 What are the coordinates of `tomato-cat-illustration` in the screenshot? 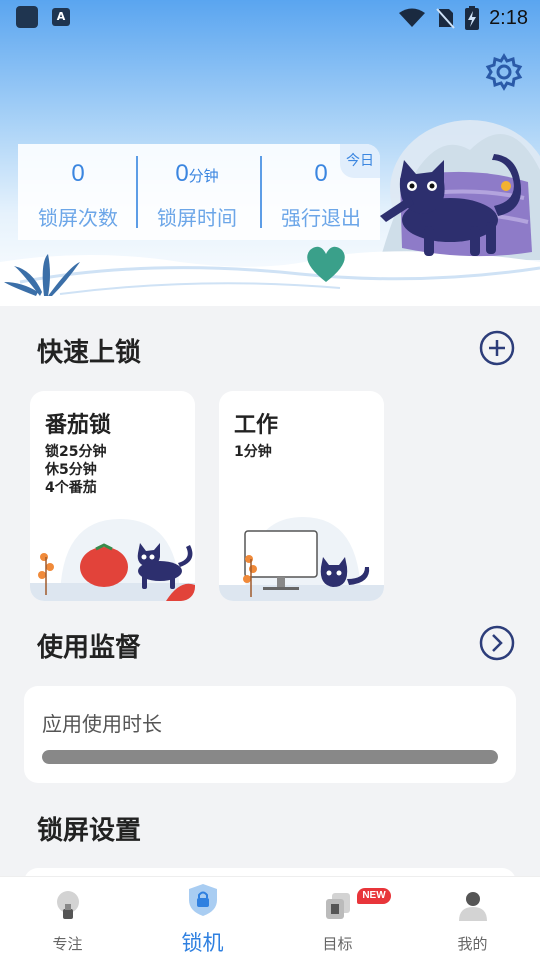 It's located at (112, 560).